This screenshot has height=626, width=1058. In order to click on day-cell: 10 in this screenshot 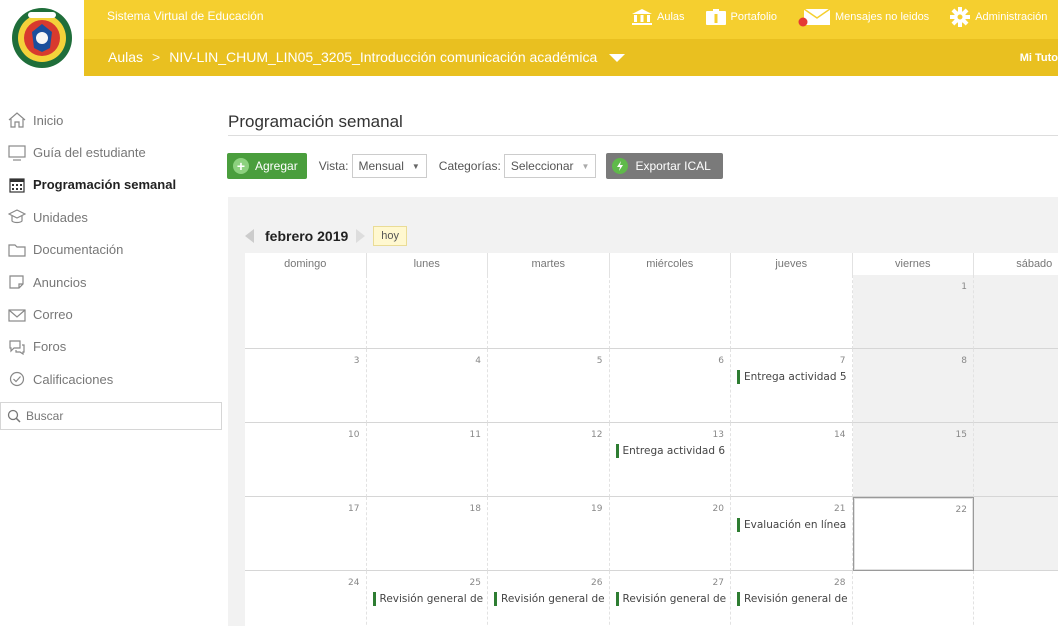, I will do `click(306, 460)`.